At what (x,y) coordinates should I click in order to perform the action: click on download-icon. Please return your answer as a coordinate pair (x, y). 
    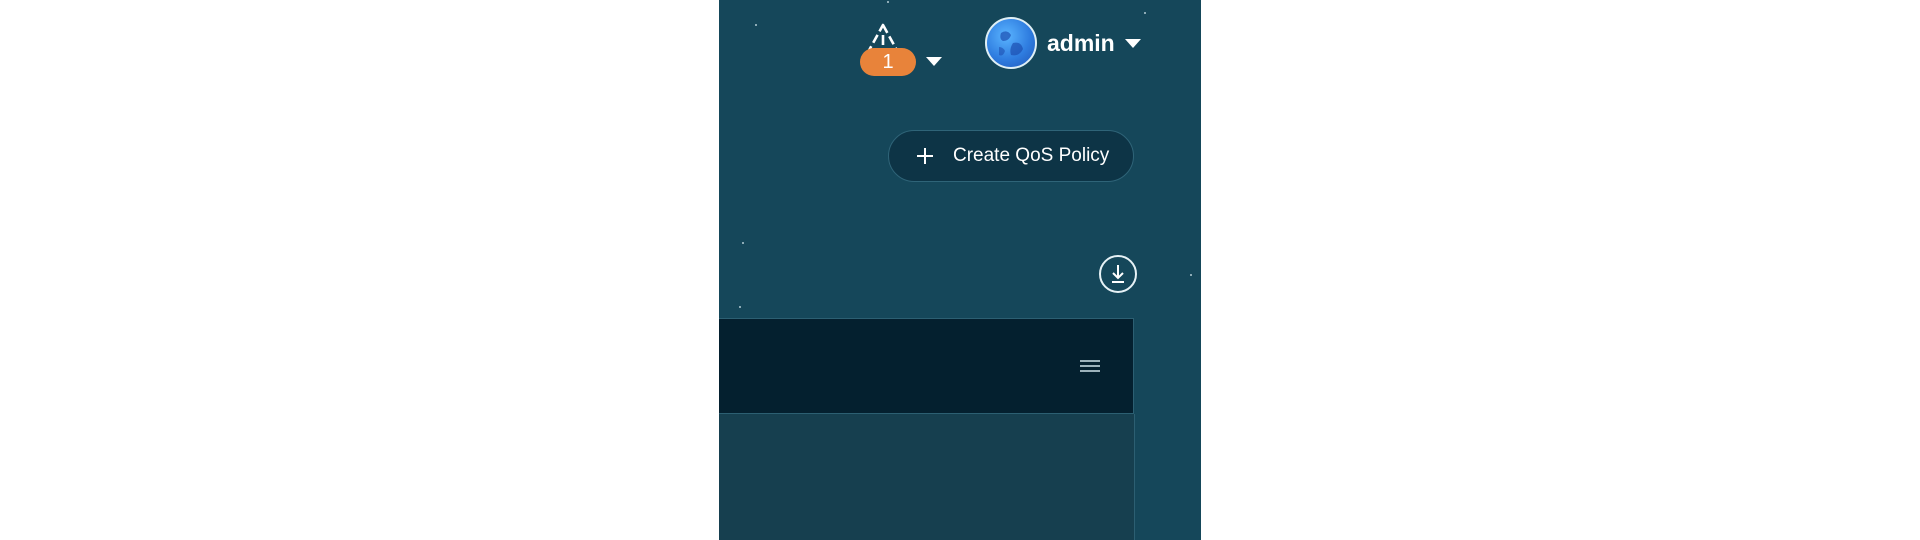
    Looking at the image, I should click on (1118, 274).